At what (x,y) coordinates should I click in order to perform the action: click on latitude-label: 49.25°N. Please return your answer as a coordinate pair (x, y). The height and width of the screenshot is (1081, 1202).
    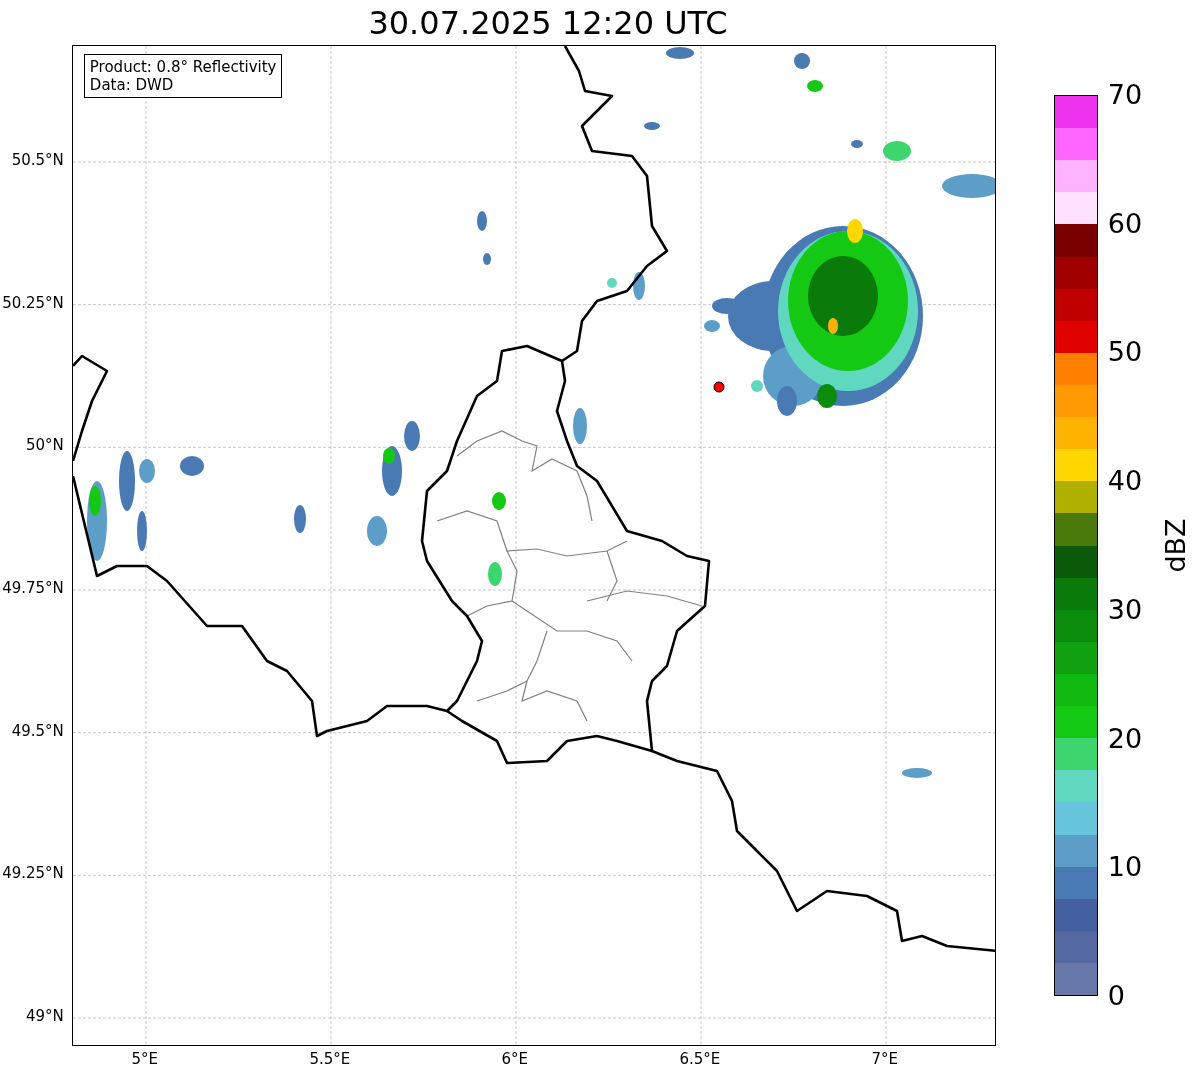
    Looking at the image, I should click on (33, 874).